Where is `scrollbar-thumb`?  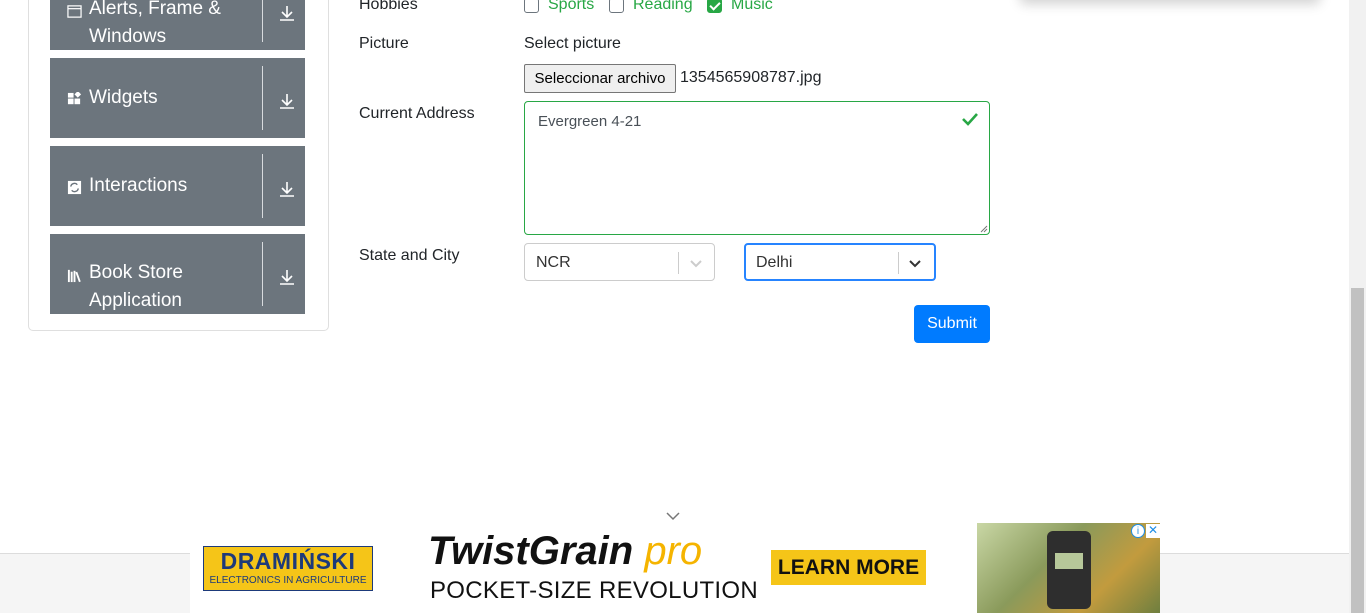 scrollbar-thumb is located at coordinates (1357, 450).